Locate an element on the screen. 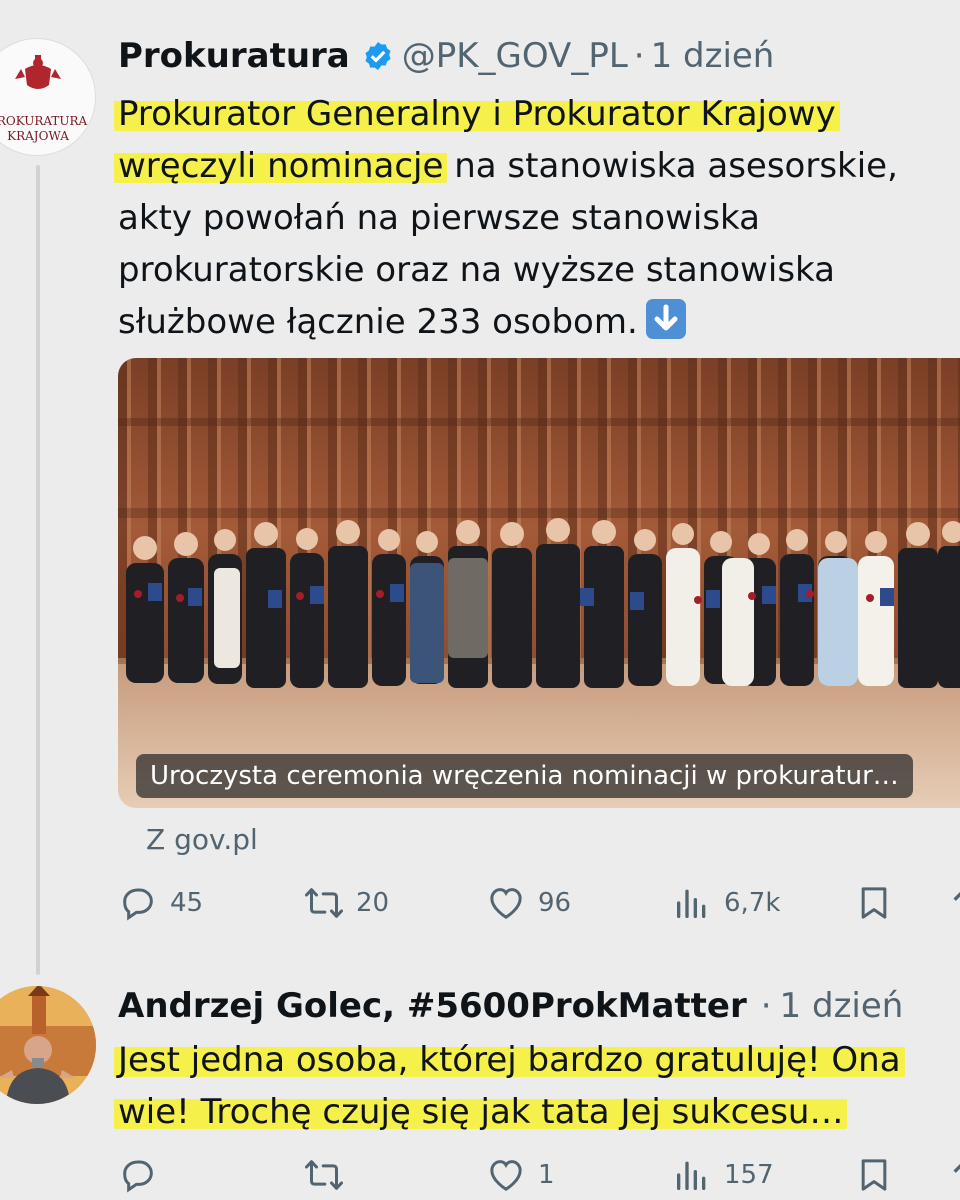 Image resolution: width=960 pixels, height=1200 pixels. profile-photo-illustration is located at coordinates (48, 1045).